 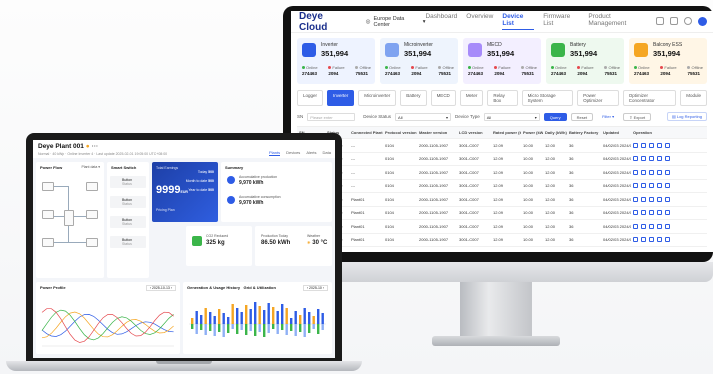 What do you see at coordinates (413, 98) in the screenshot?
I see `tab-battery: Battery` at bounding box center [413, 98].